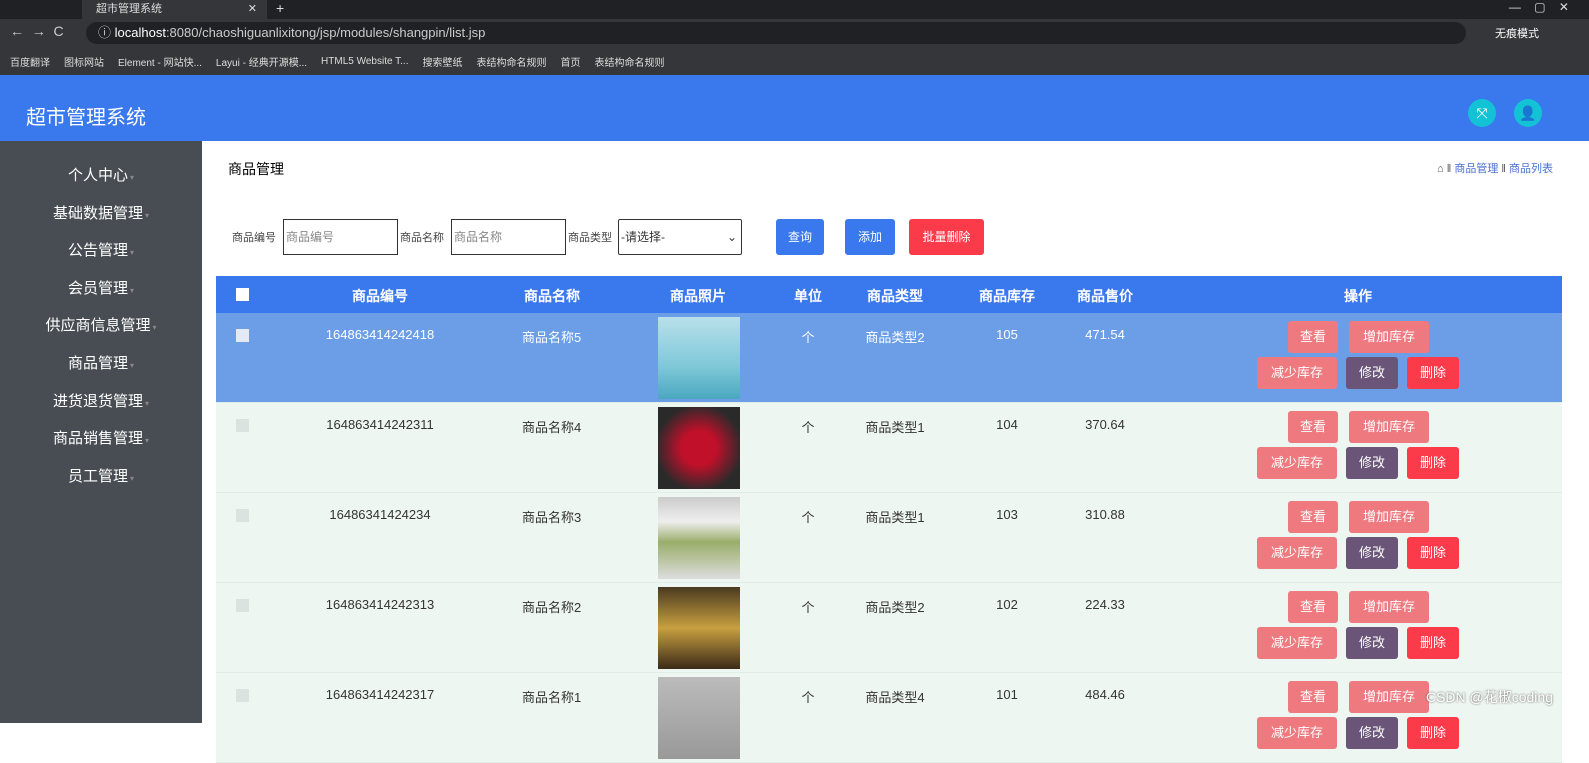  I want to click on bookmark-item: 百度翻译, so click(30, 61).